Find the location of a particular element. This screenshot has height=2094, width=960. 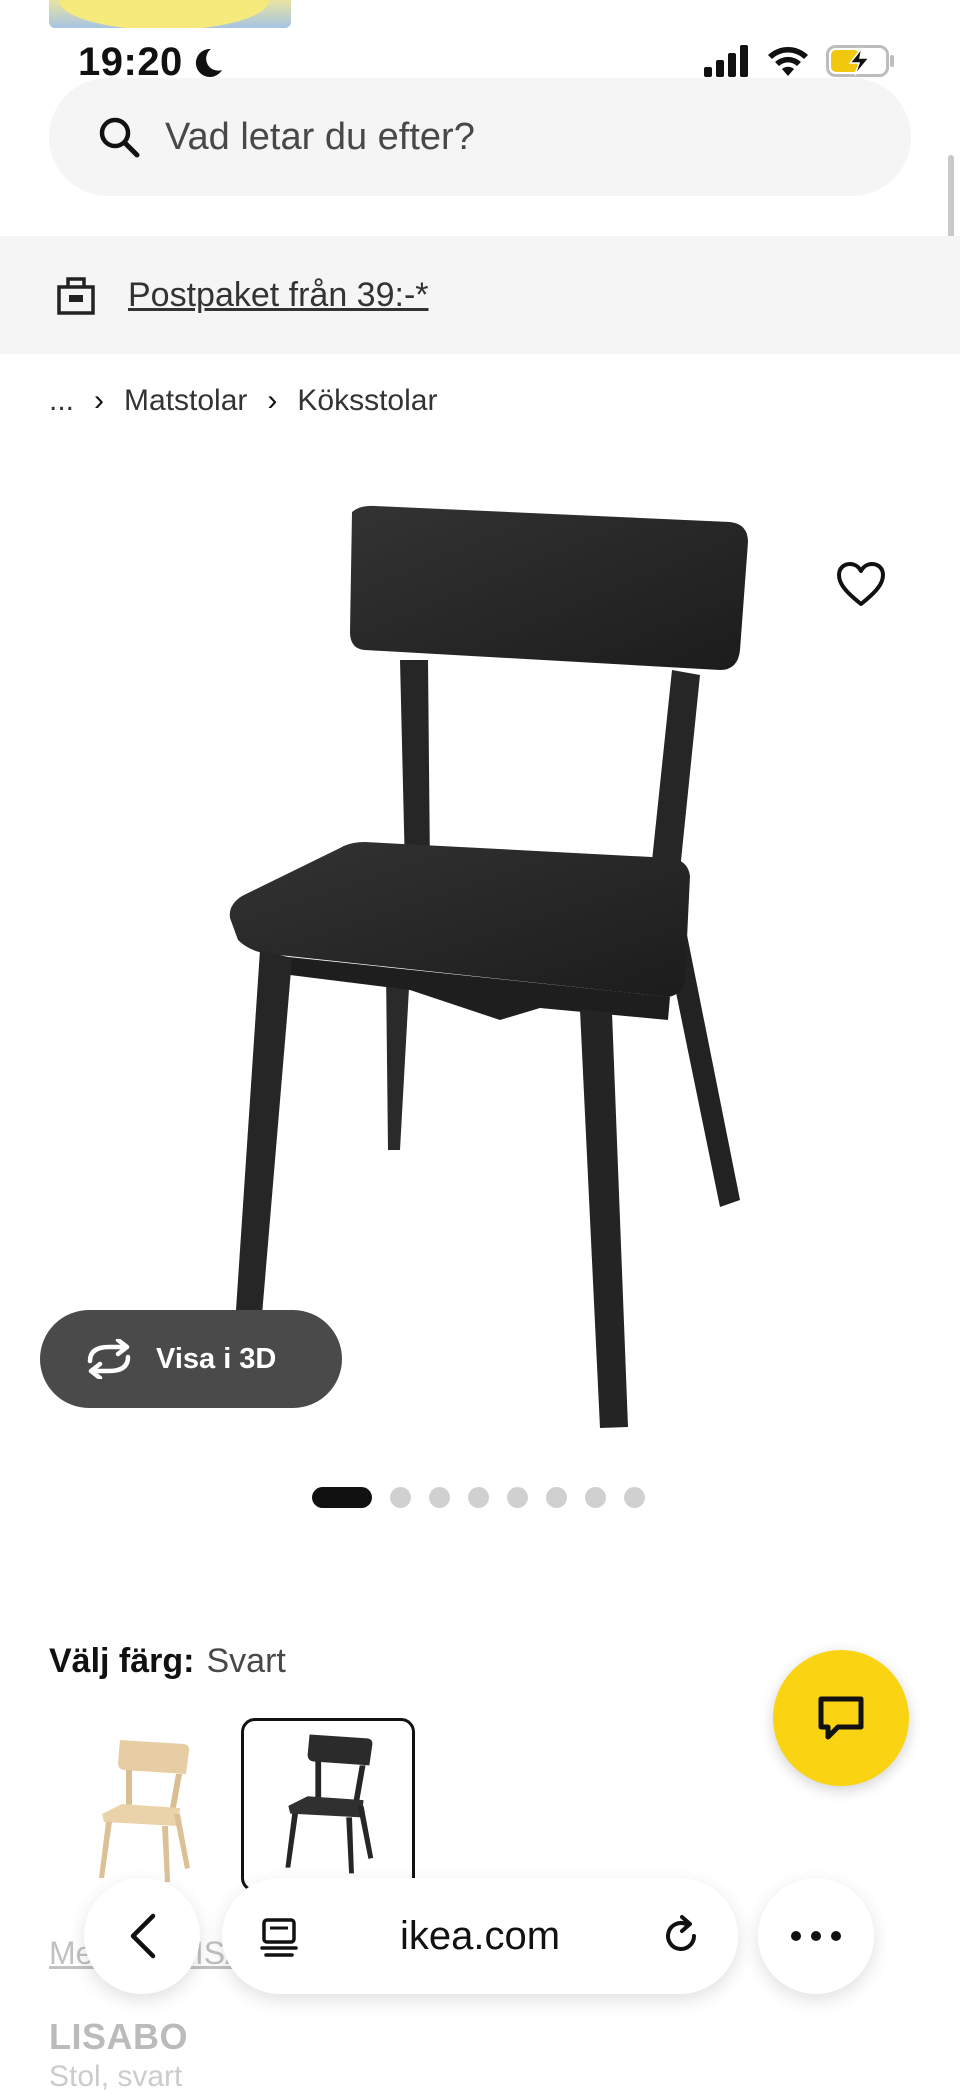

chat-button is located at coordinates (841, 1718).